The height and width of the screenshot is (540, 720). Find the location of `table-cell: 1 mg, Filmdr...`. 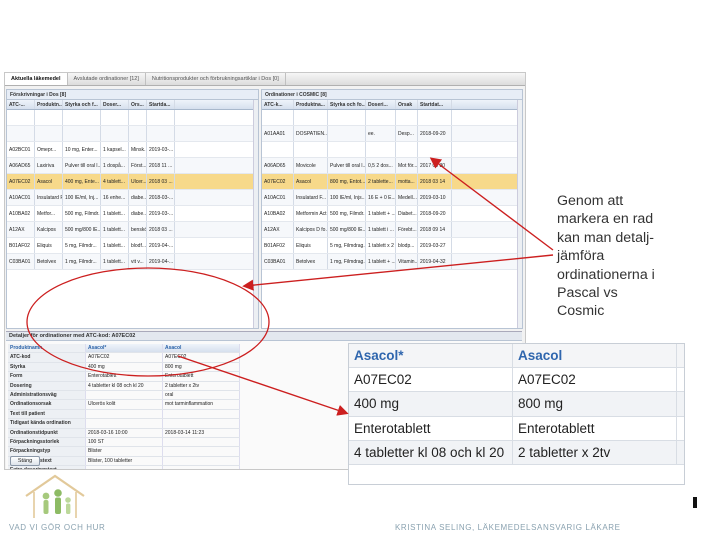

table-cell: 1 mg, Filmdr... is located at coordinates (82, 261).